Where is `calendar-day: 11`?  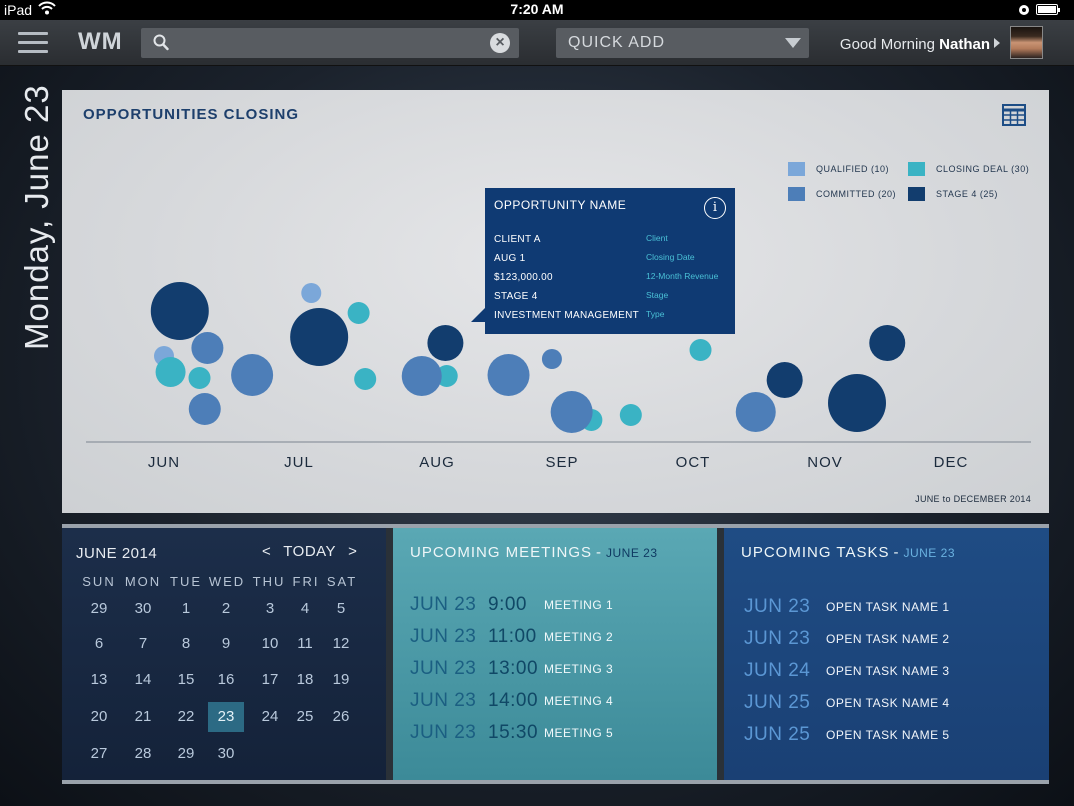 calendar-day: 11 is located at coordinates (305, 644).